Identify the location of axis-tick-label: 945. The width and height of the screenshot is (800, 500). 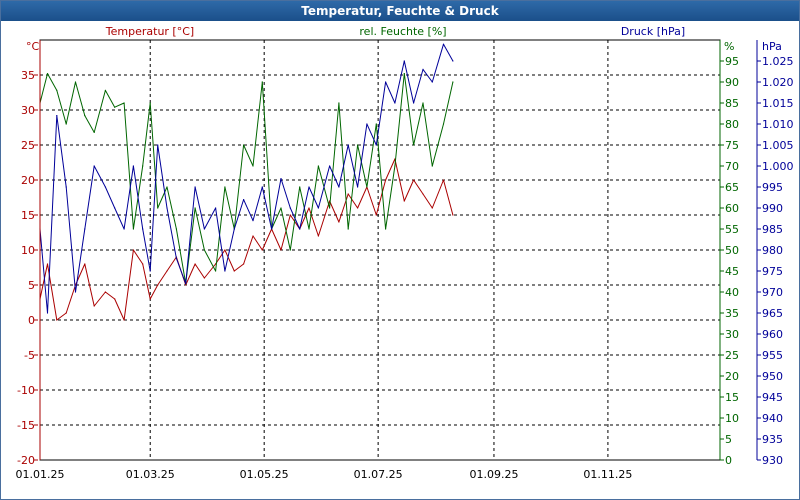
(772, 397).